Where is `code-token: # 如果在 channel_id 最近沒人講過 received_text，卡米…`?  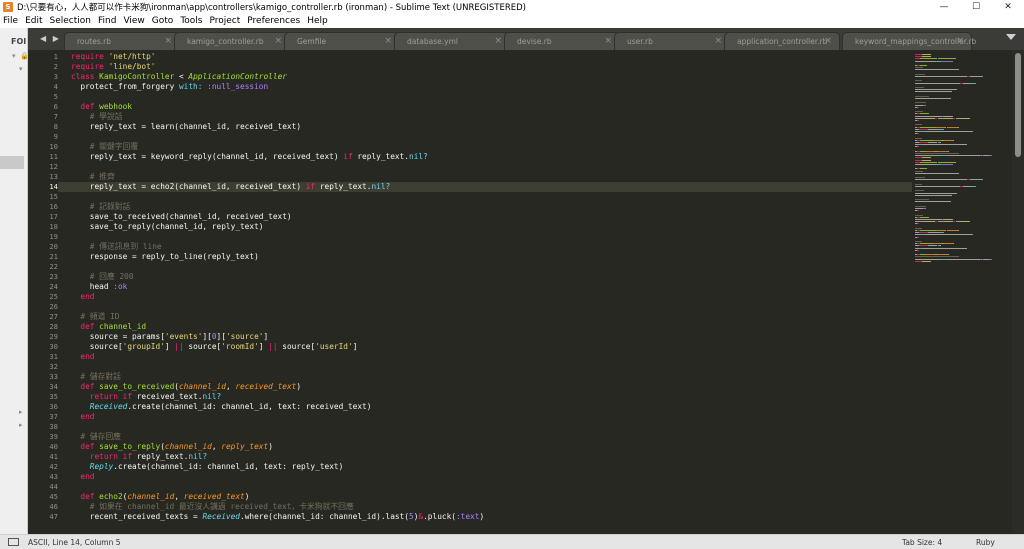 code-token: # 如果在 channel_id 最近沒人講過 received_text，卡米… is located at coordinates (212, 506).